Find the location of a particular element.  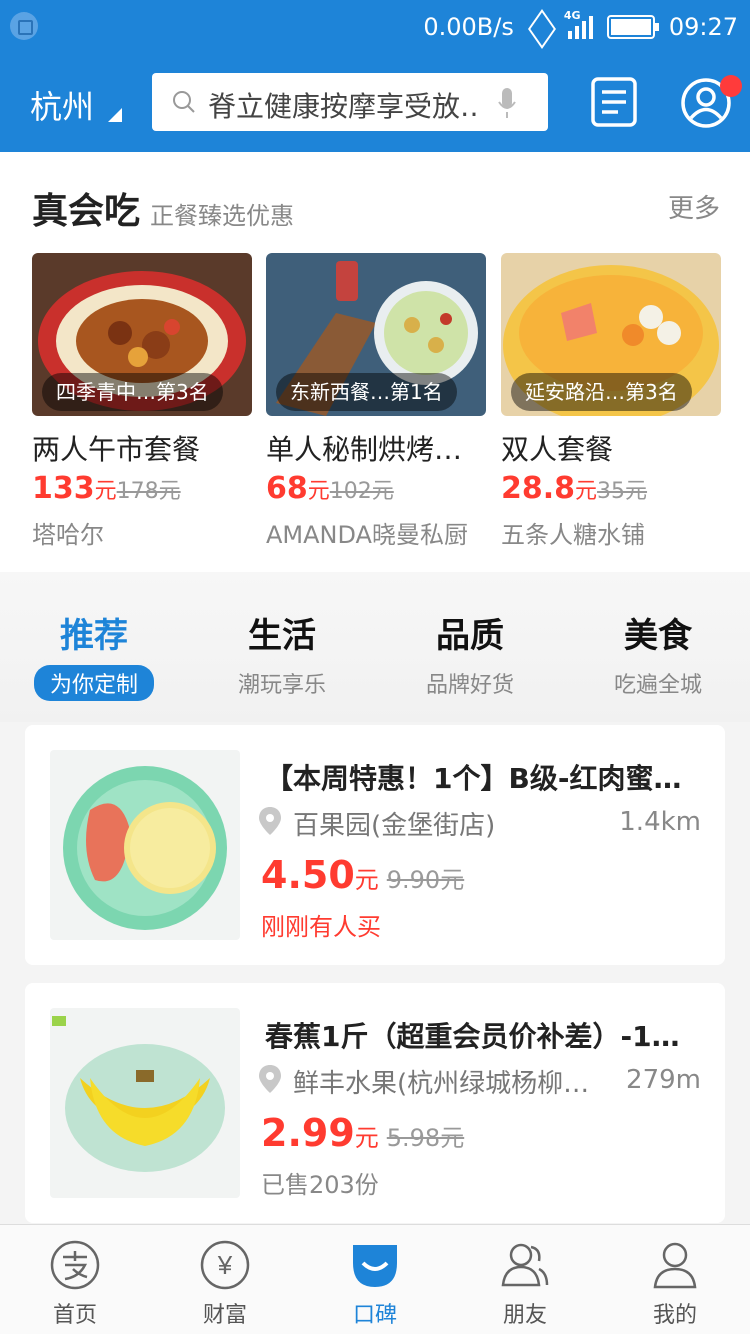

original-price: 102元 is located at coordinates (361, 491).